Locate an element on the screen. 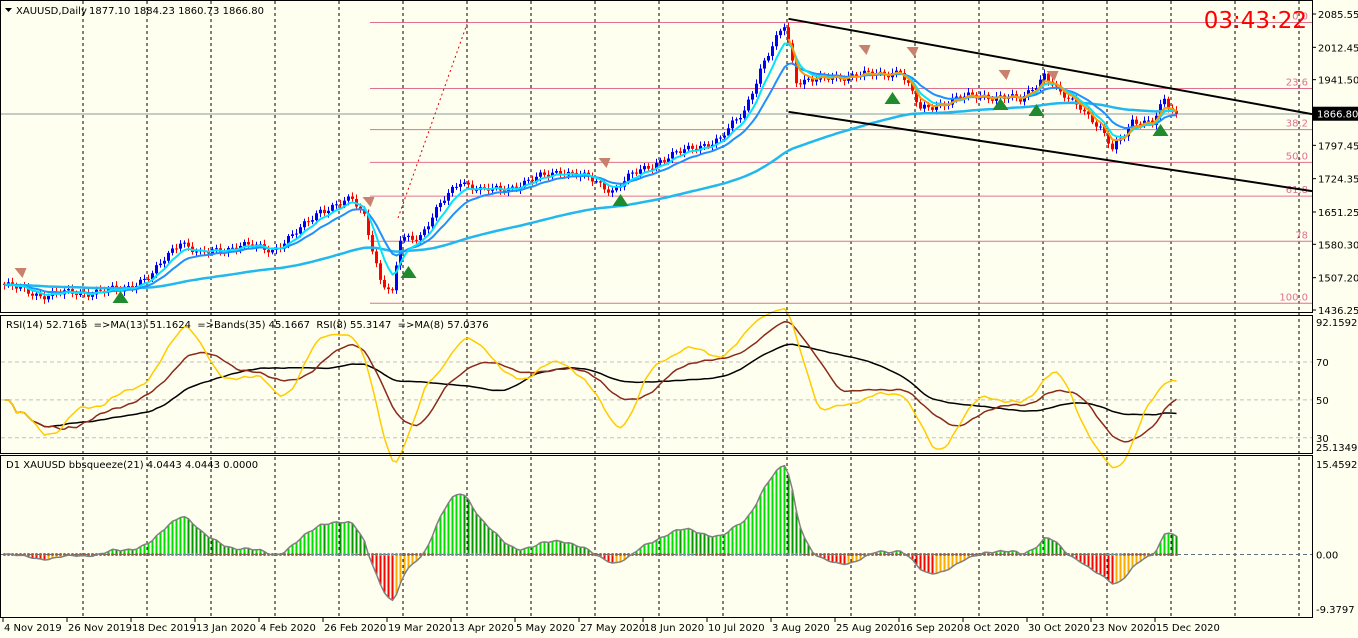 The image size is (1358, 638). time-tick-label: 18 Dec 2019 is located at coordinates (164, 628).